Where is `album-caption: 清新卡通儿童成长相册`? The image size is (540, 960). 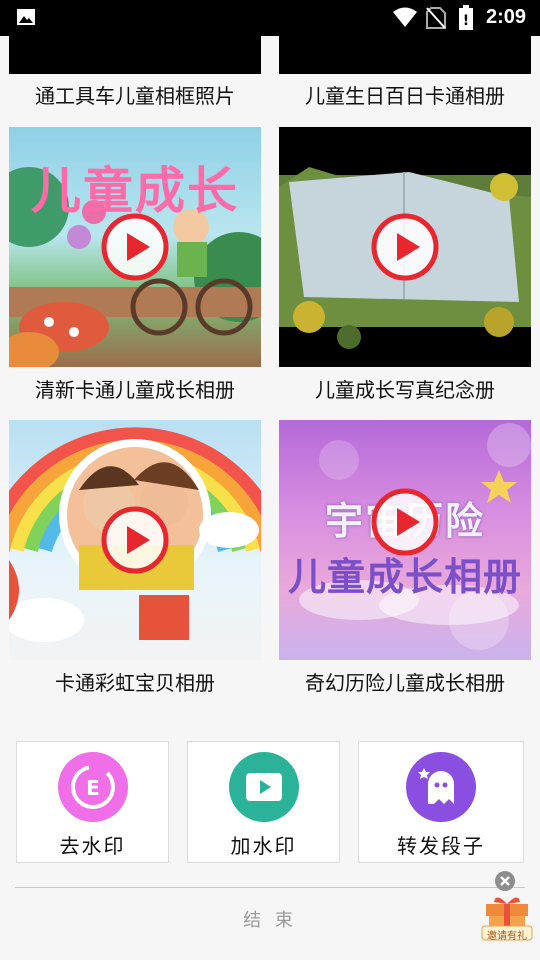 album-caption: 清新卡通儿童成长相册 is located at coordinates (135, 390).